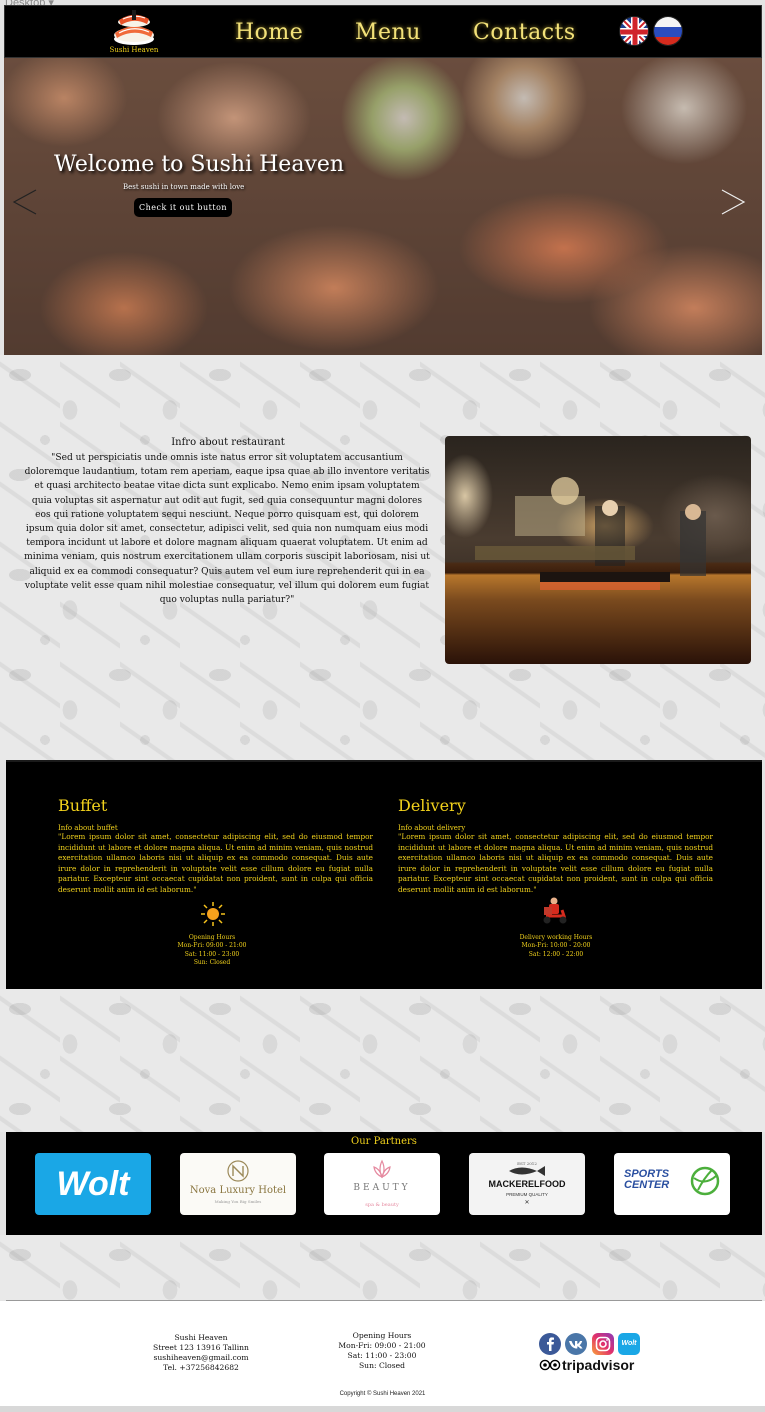 This screenshot has width=765, height=1412. Describe the element at coordinates (524, 32) in the screenshot. I see `nav-contacts: Contacts` at that location.